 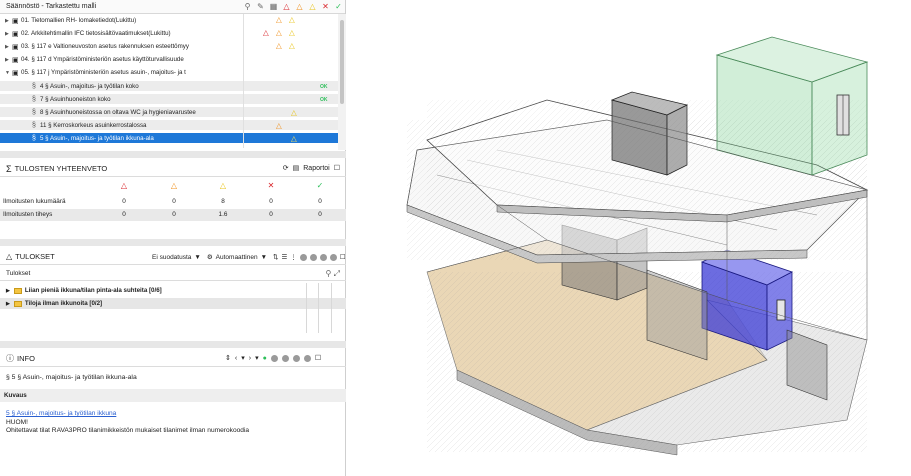 What do you see at coordinates (173, 395) in the screenshot?
I see `description-section-label: Kuvaus` at bounding box center [173, 395].